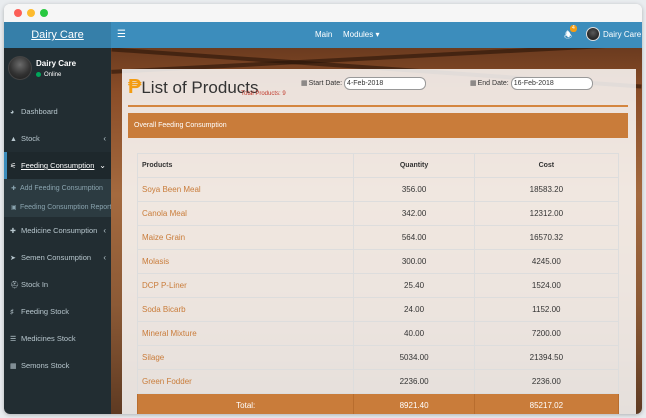 The image size is (646, 418). What do you see at coordinates (546, 309) in the screenshot?
I see `cost-cell: 1152.00` at bounding box center [546, 309].